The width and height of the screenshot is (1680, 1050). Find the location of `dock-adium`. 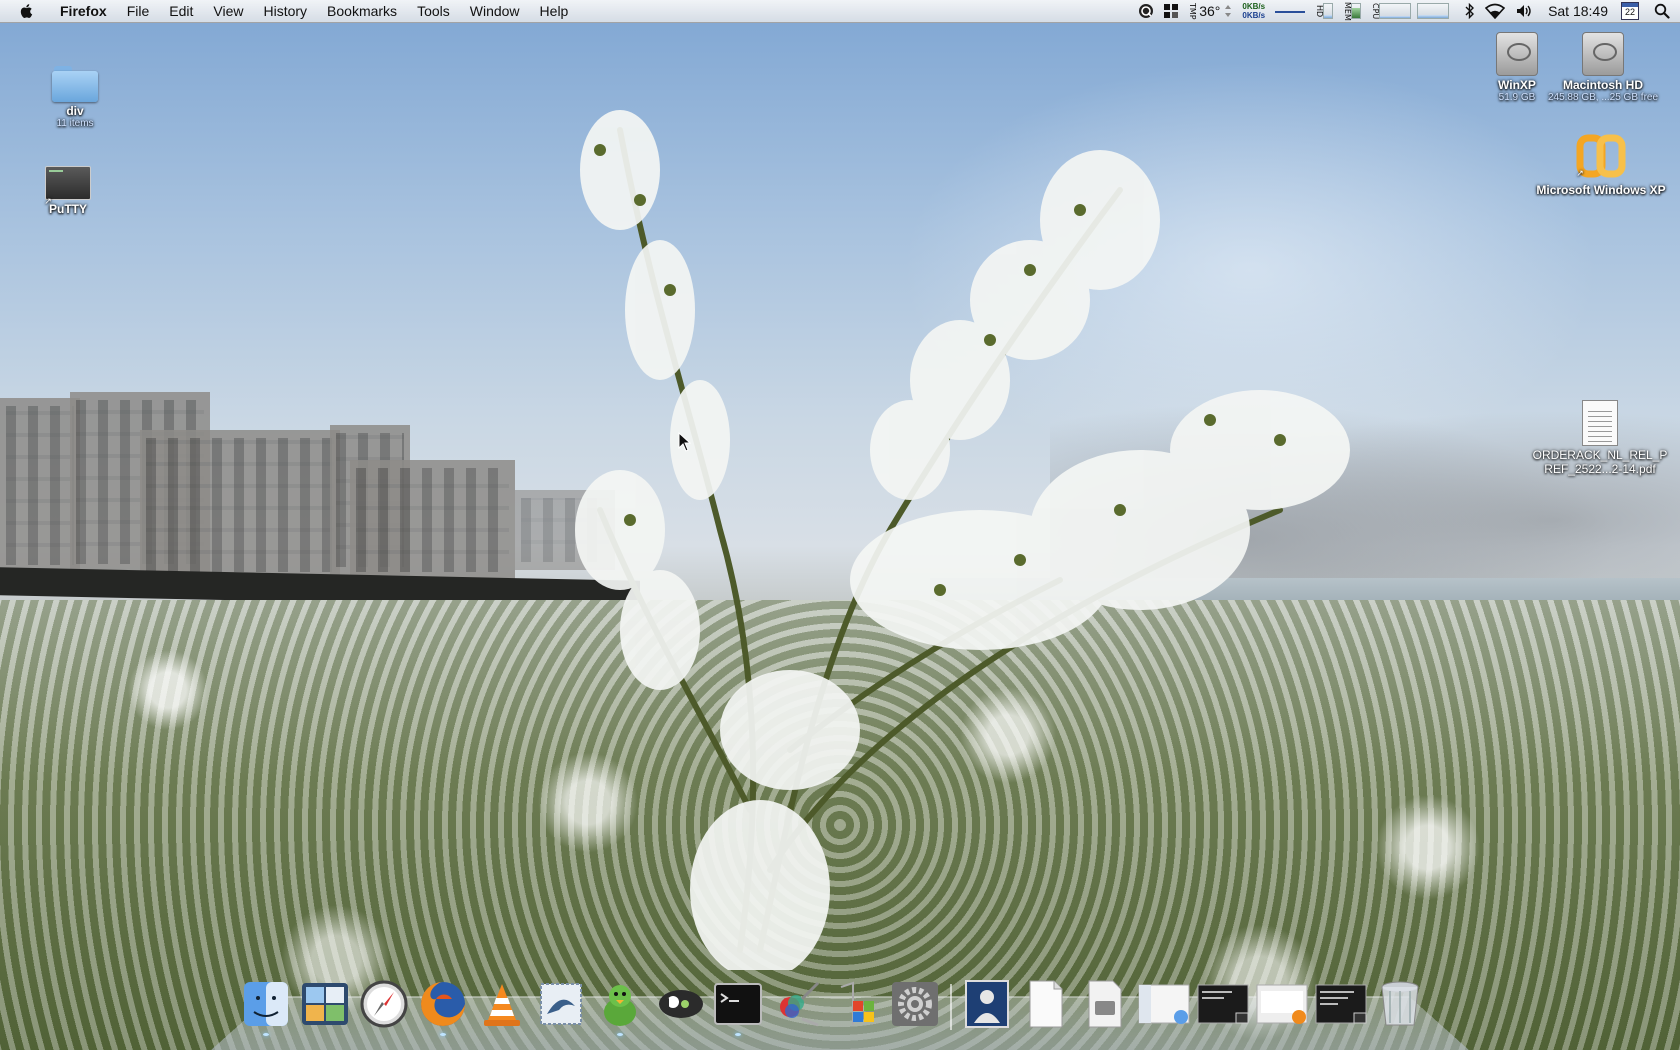

dock-adium is located at coordinates (620, 1007).